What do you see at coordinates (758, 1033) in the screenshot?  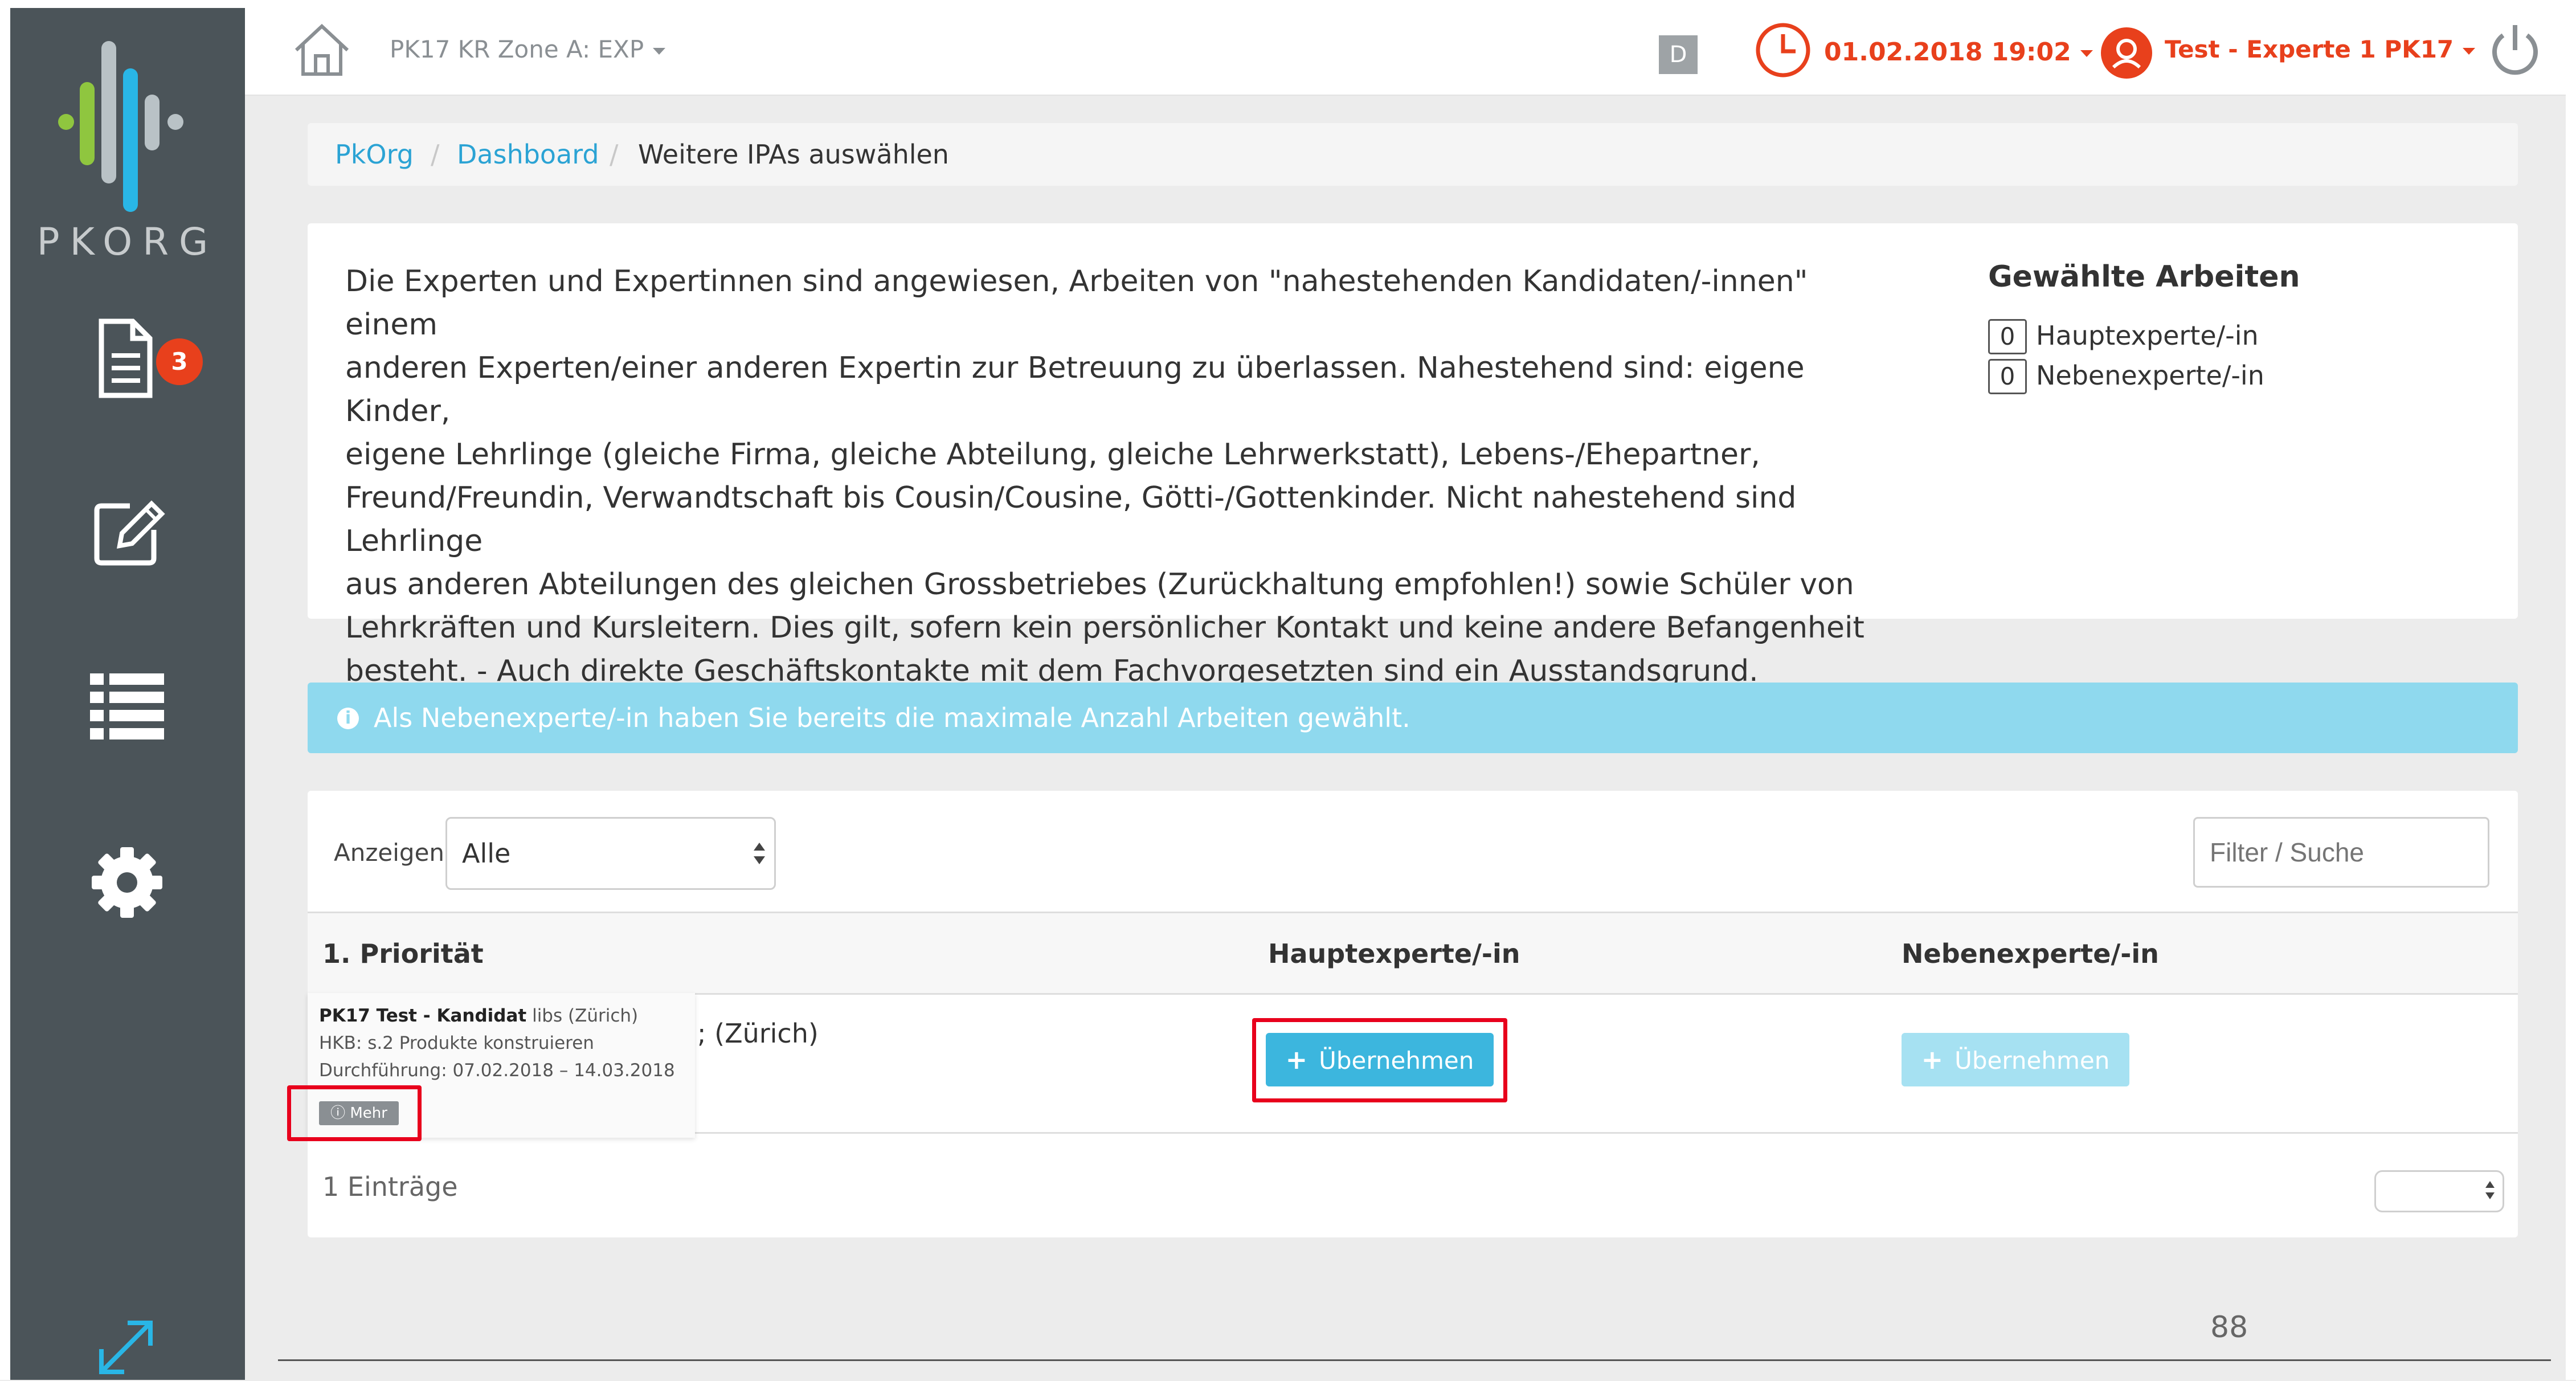 I see `candidate-company-partial: ; (Zürich)` at bounding box center [758, 1033].